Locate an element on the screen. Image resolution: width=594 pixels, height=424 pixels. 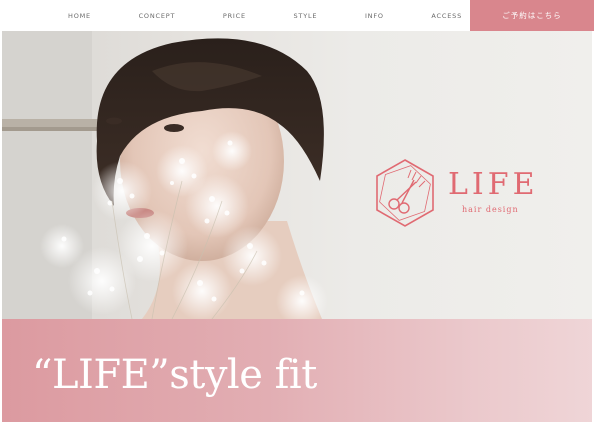
tagline-text: “LIFE”style fit is located at coordinates (174, 375).